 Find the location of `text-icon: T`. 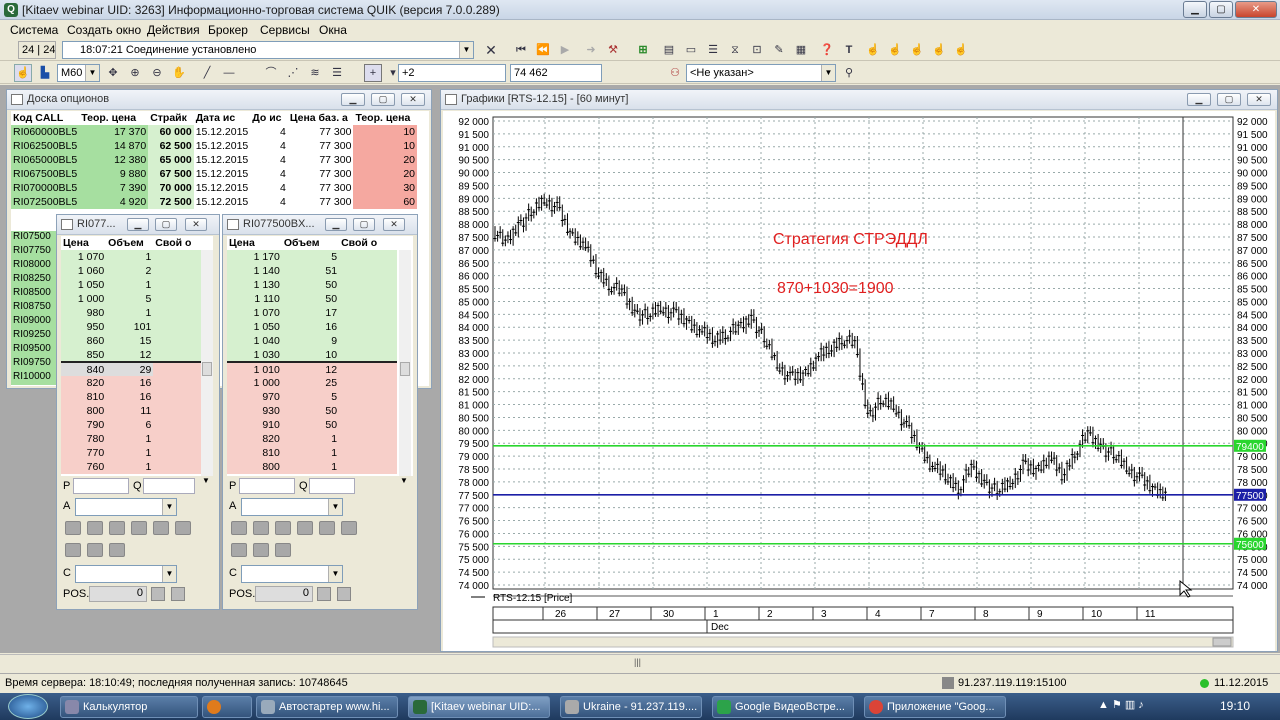

text-icon: T is located at coordinates (849, 50).